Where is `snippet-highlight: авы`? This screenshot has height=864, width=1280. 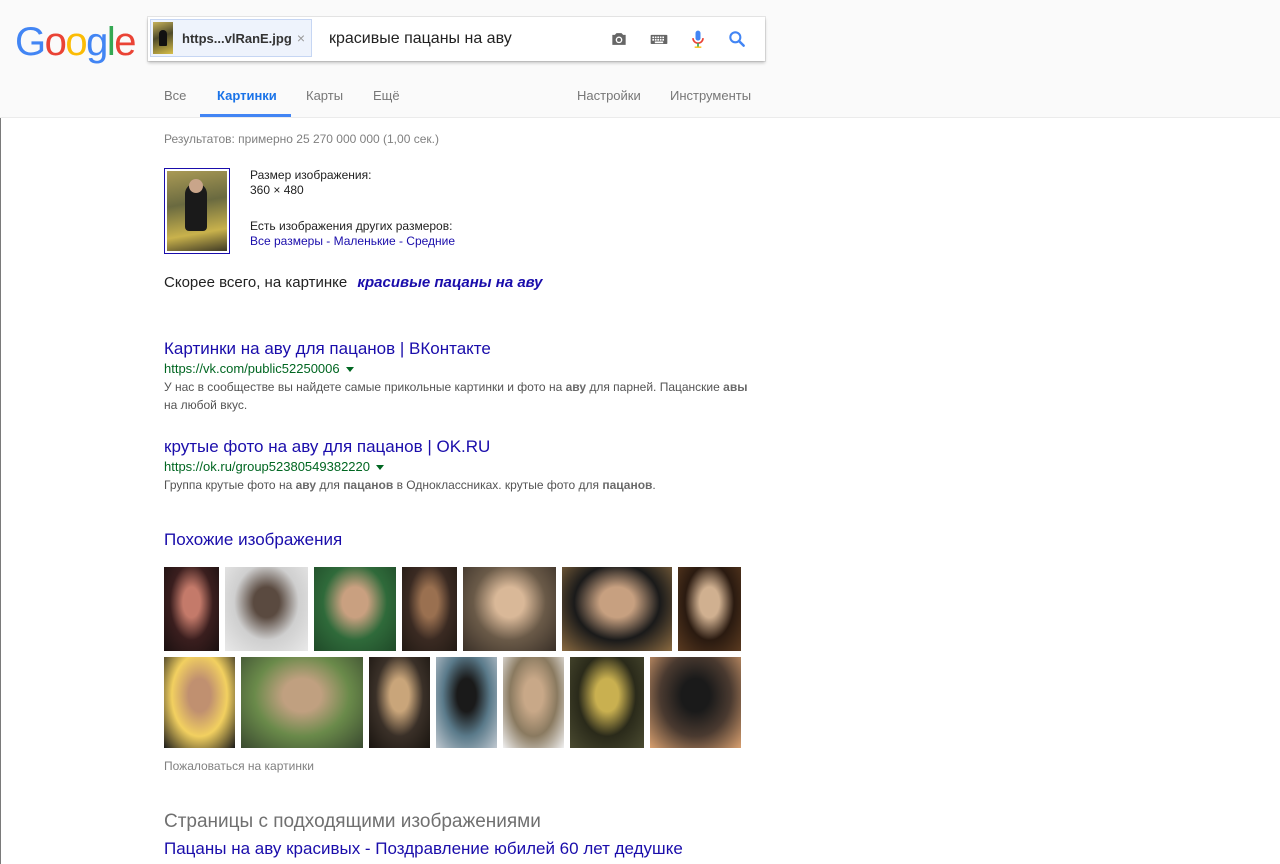 snippet-highlight: авы is located at coordinates (735, 387).